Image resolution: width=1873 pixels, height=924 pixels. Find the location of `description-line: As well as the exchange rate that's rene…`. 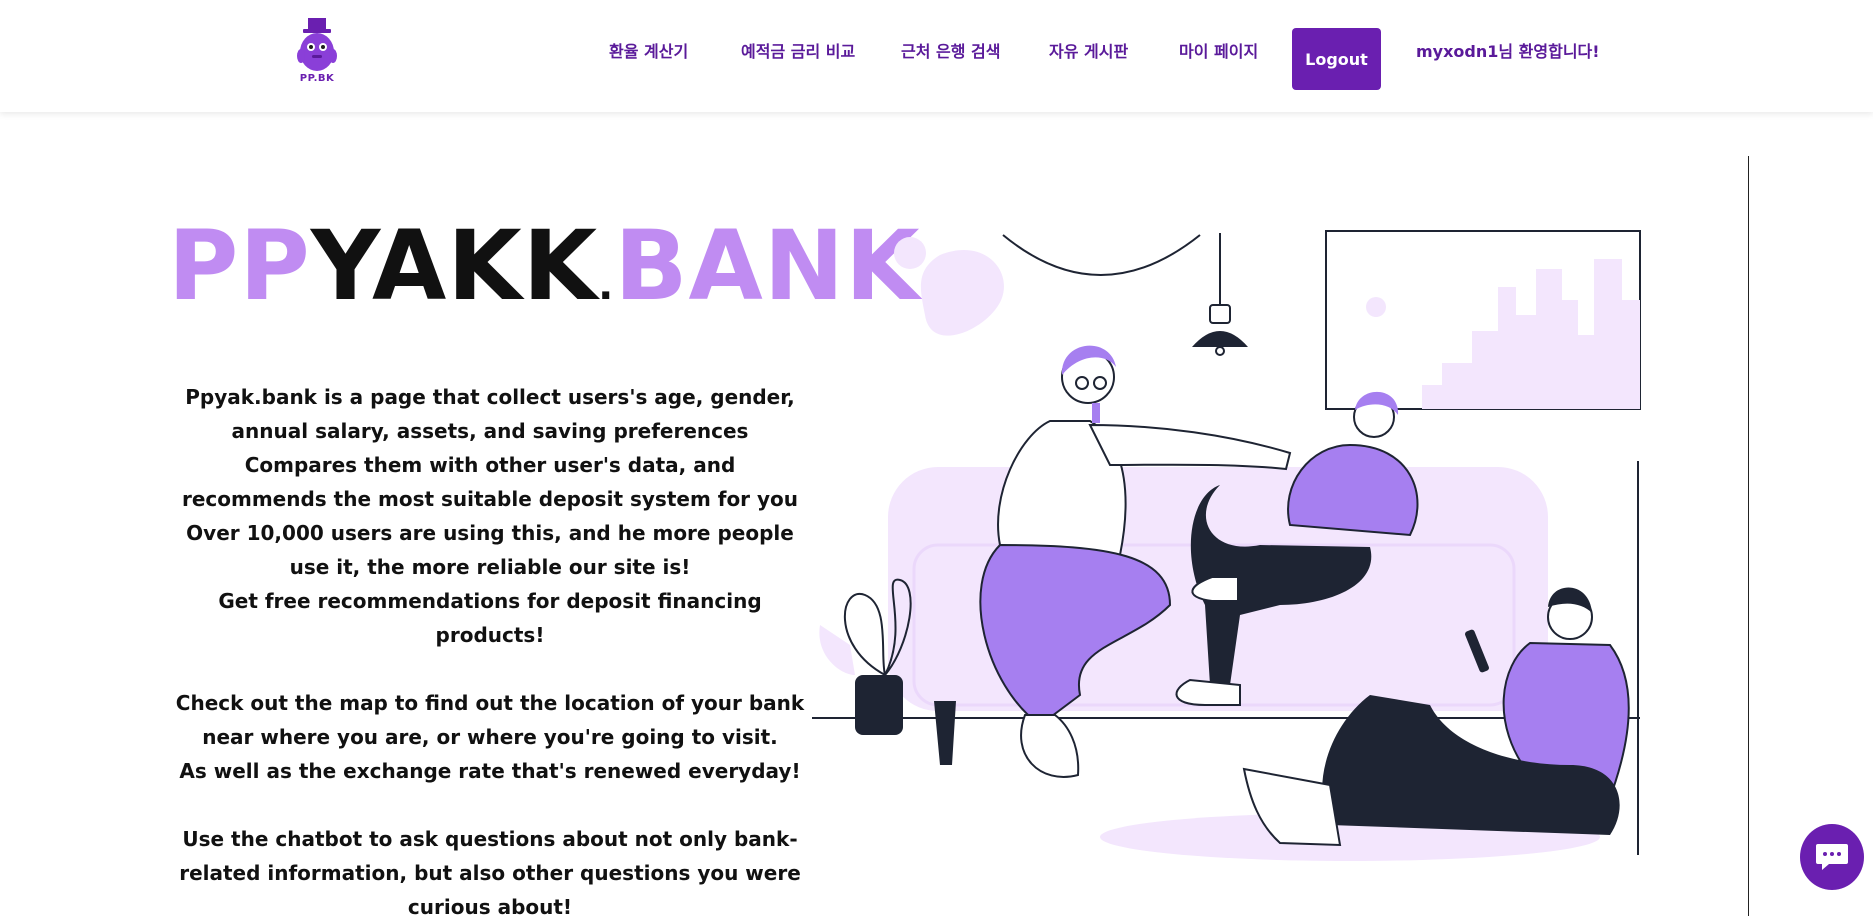

description-line: As well as the exchange rate that's rene… is located at coordinates (490, 771).